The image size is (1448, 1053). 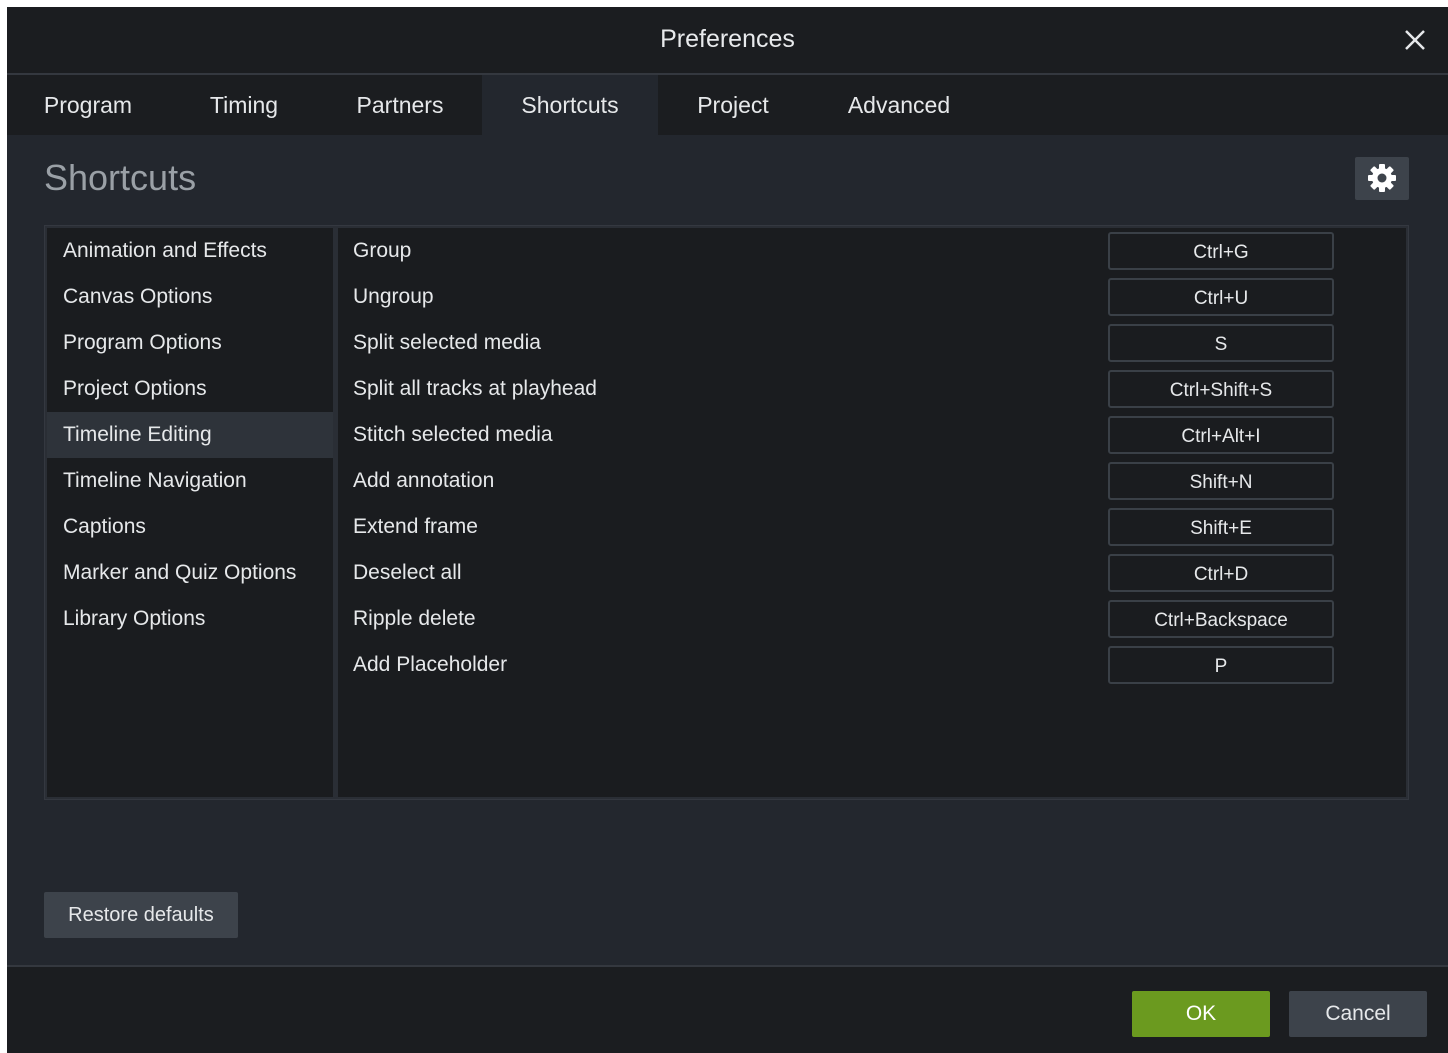 What do you see at coordinates (453, 434) in the screenshot?
I see `shortcut-label: Stitch selected media` at bounding box center [453, 434].